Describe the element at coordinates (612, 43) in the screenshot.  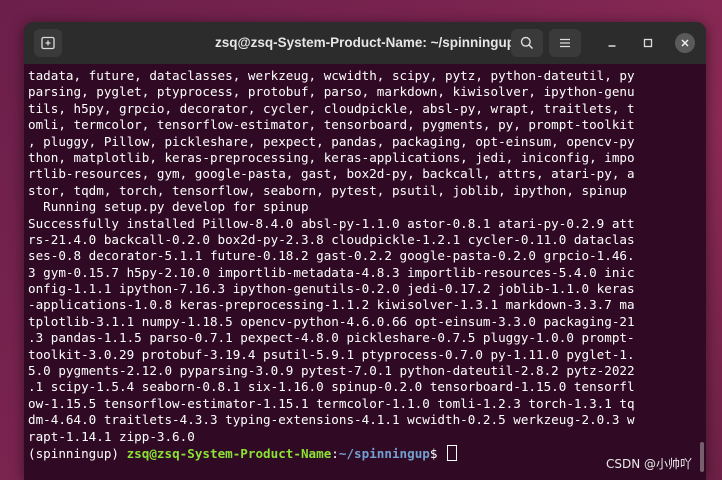
I see `minimize-button` at that location.